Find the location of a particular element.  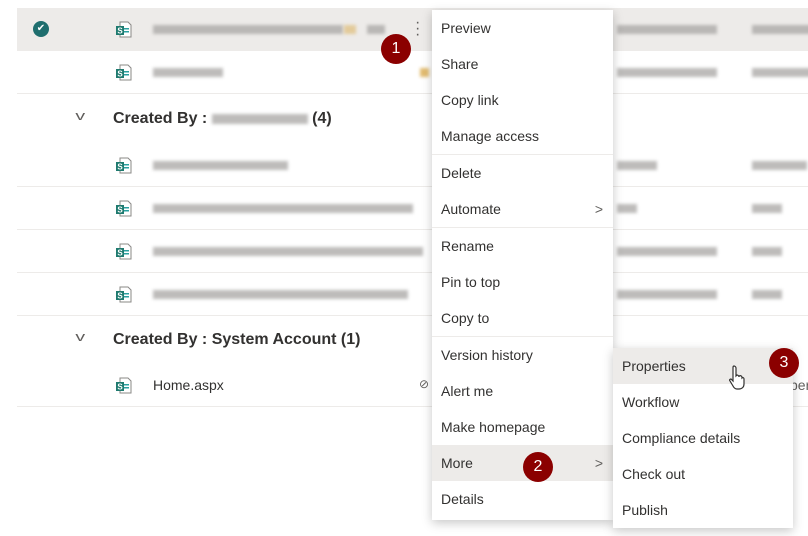

menu-item-version-history: Version history is located at coordinates (522, 355).